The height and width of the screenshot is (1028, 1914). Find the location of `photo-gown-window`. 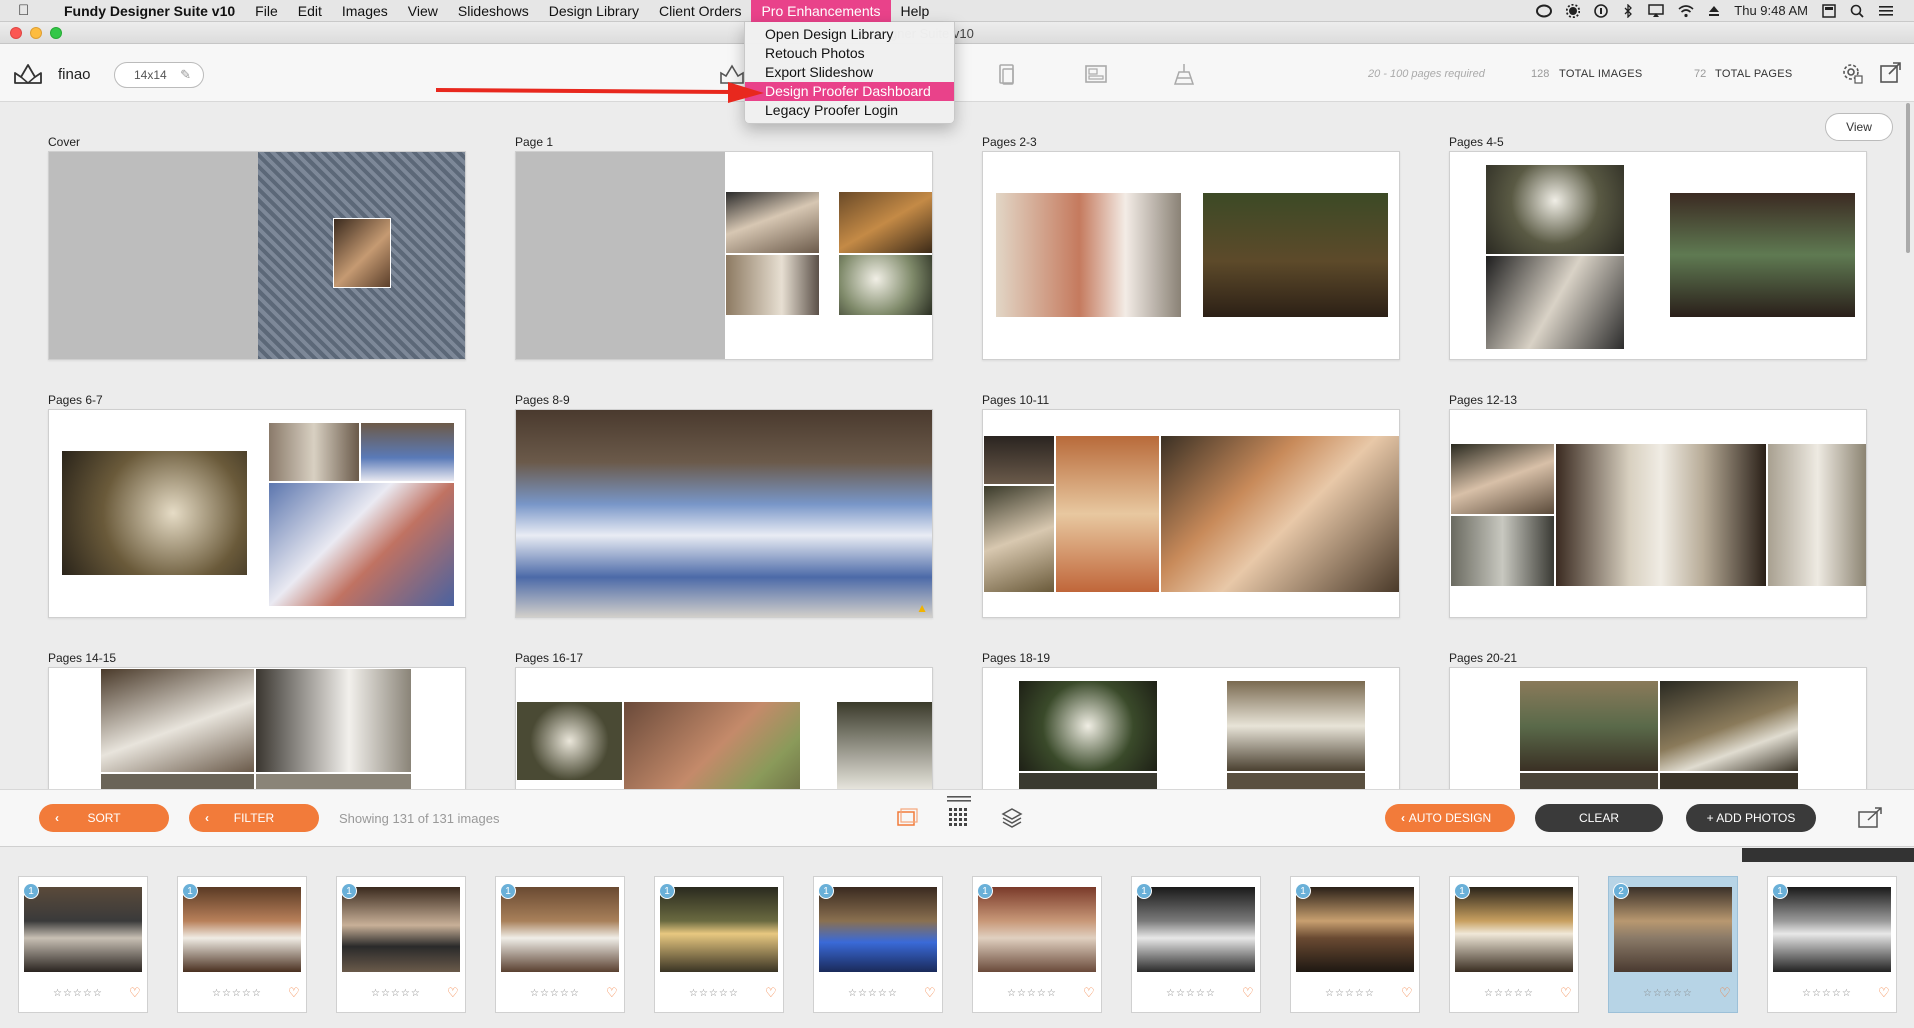

photo-gown-window is located at coordinates (1661, 515).